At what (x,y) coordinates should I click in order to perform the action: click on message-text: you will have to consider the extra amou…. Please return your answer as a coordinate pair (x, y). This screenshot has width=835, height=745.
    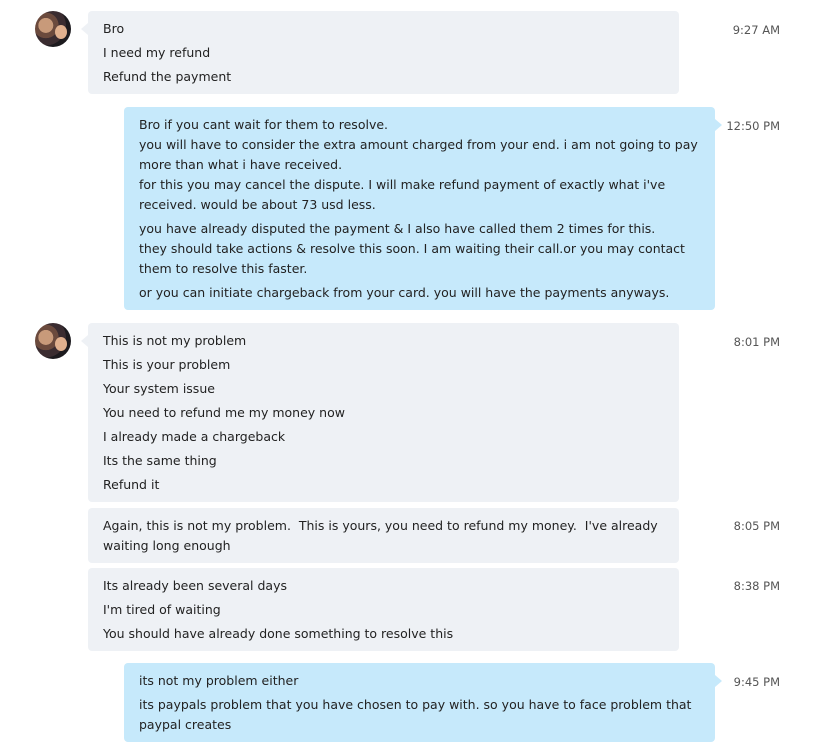
    Looking at the image, I should click on (420, 154).